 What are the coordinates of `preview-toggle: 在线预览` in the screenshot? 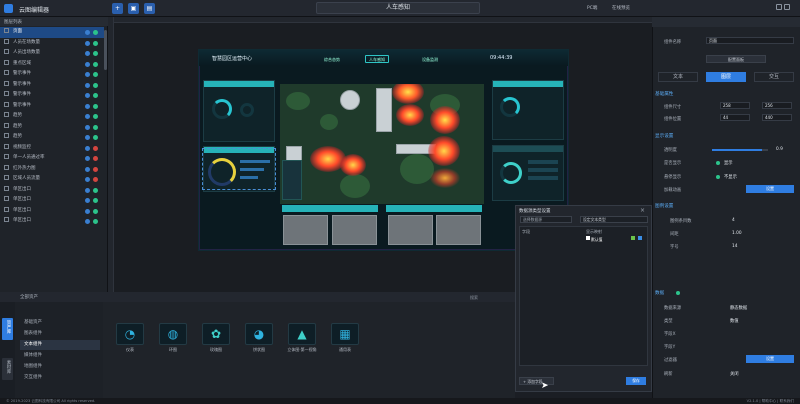 It's located at (621, 8).